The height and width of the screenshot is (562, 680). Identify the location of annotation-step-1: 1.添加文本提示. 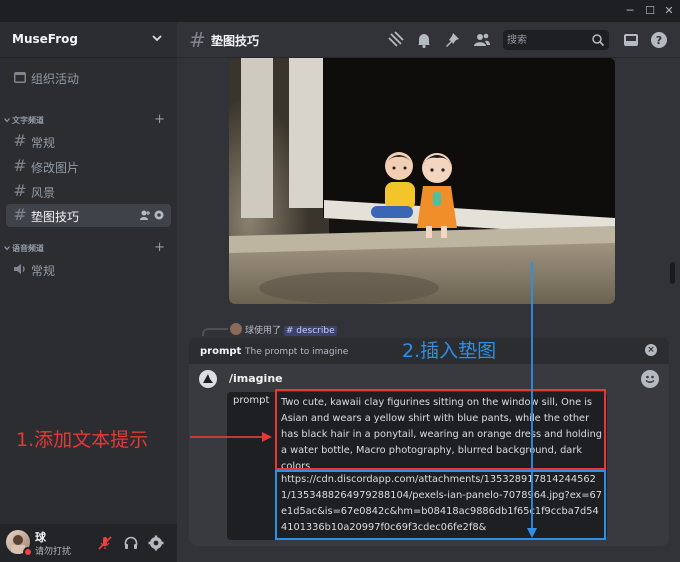
(82, 440).